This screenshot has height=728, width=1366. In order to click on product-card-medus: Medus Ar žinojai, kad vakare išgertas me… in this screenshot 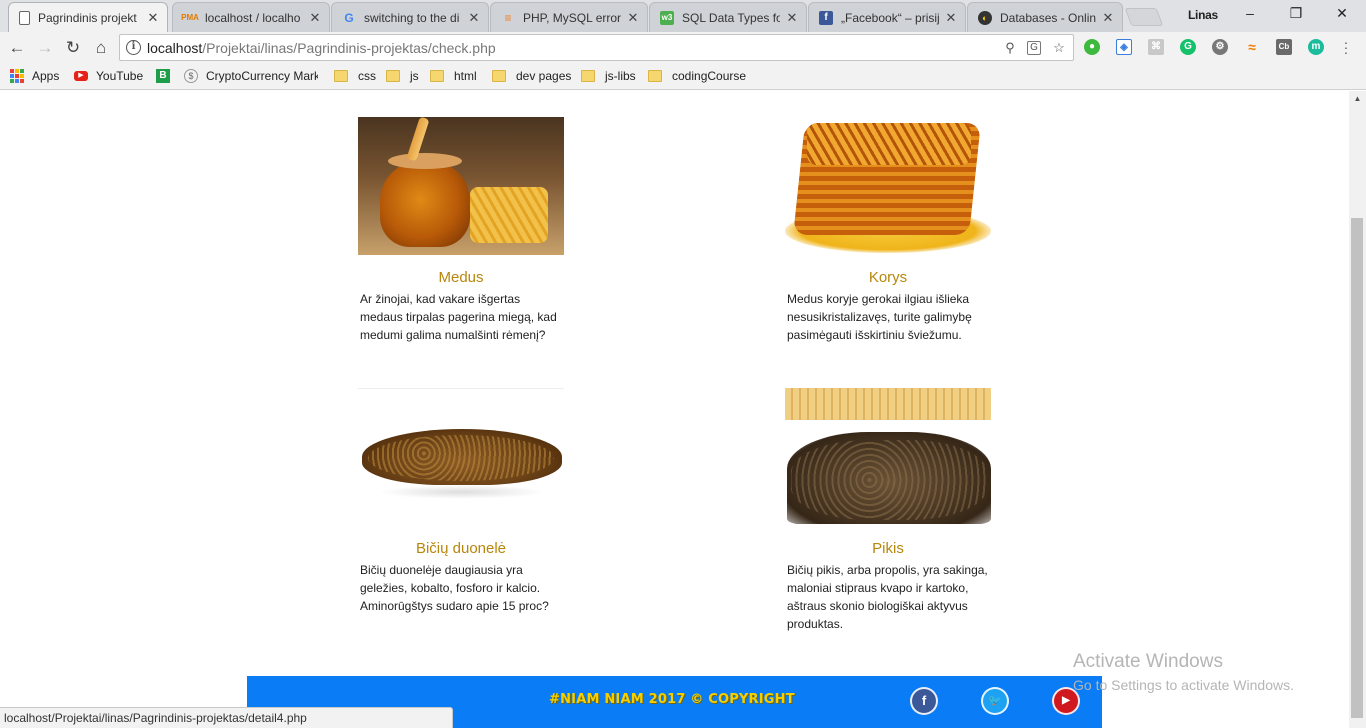, I will do `click(461, 230)`.